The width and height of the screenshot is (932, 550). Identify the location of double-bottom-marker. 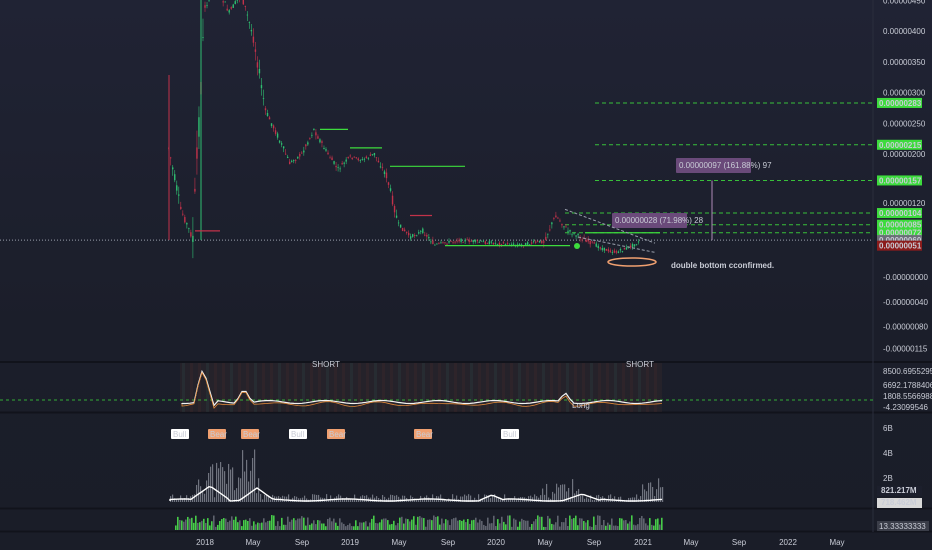
(632, 262).